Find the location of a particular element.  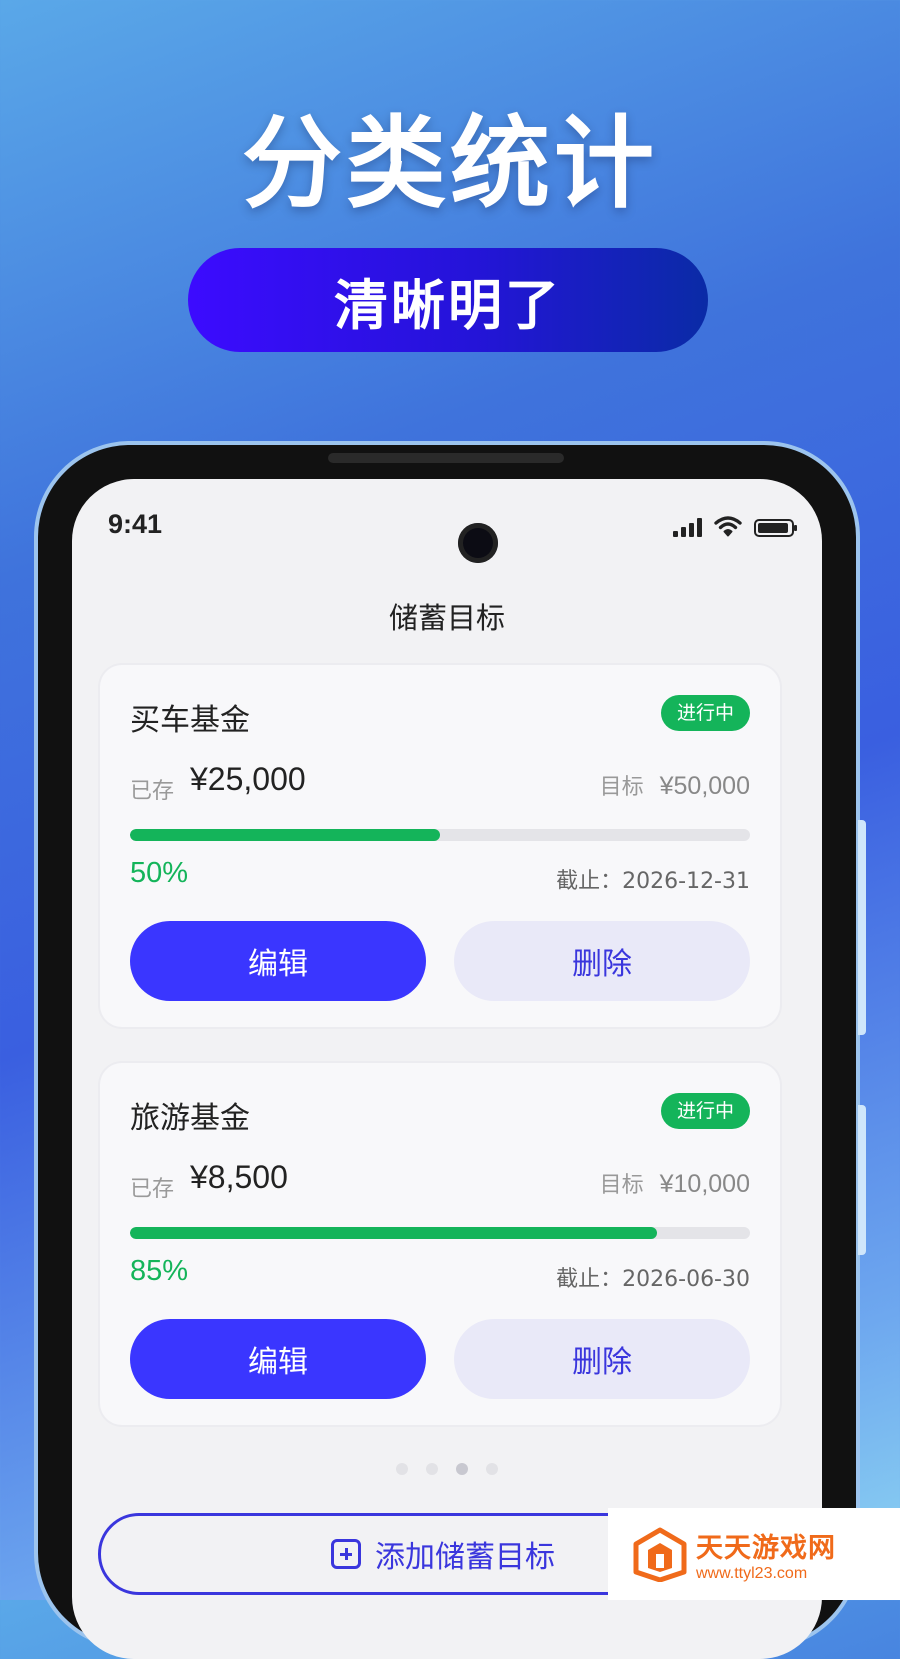

plus-square-icon is located at coordinates (346, 1554).